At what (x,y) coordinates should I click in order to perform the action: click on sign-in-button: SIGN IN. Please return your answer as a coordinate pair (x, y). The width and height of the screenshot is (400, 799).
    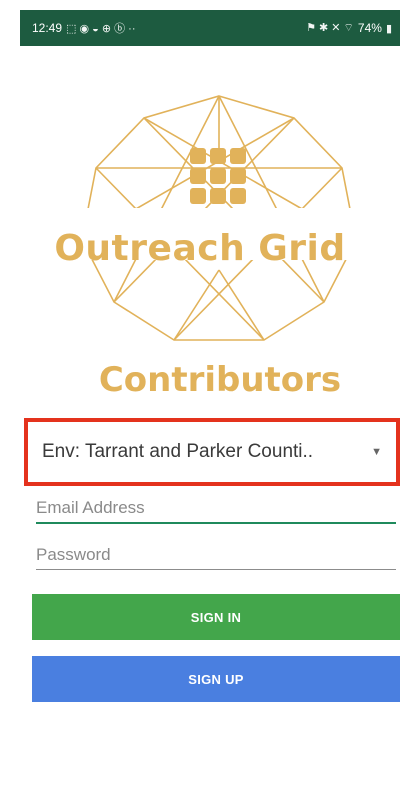
    Looking at the image, I should click on (216, 617).